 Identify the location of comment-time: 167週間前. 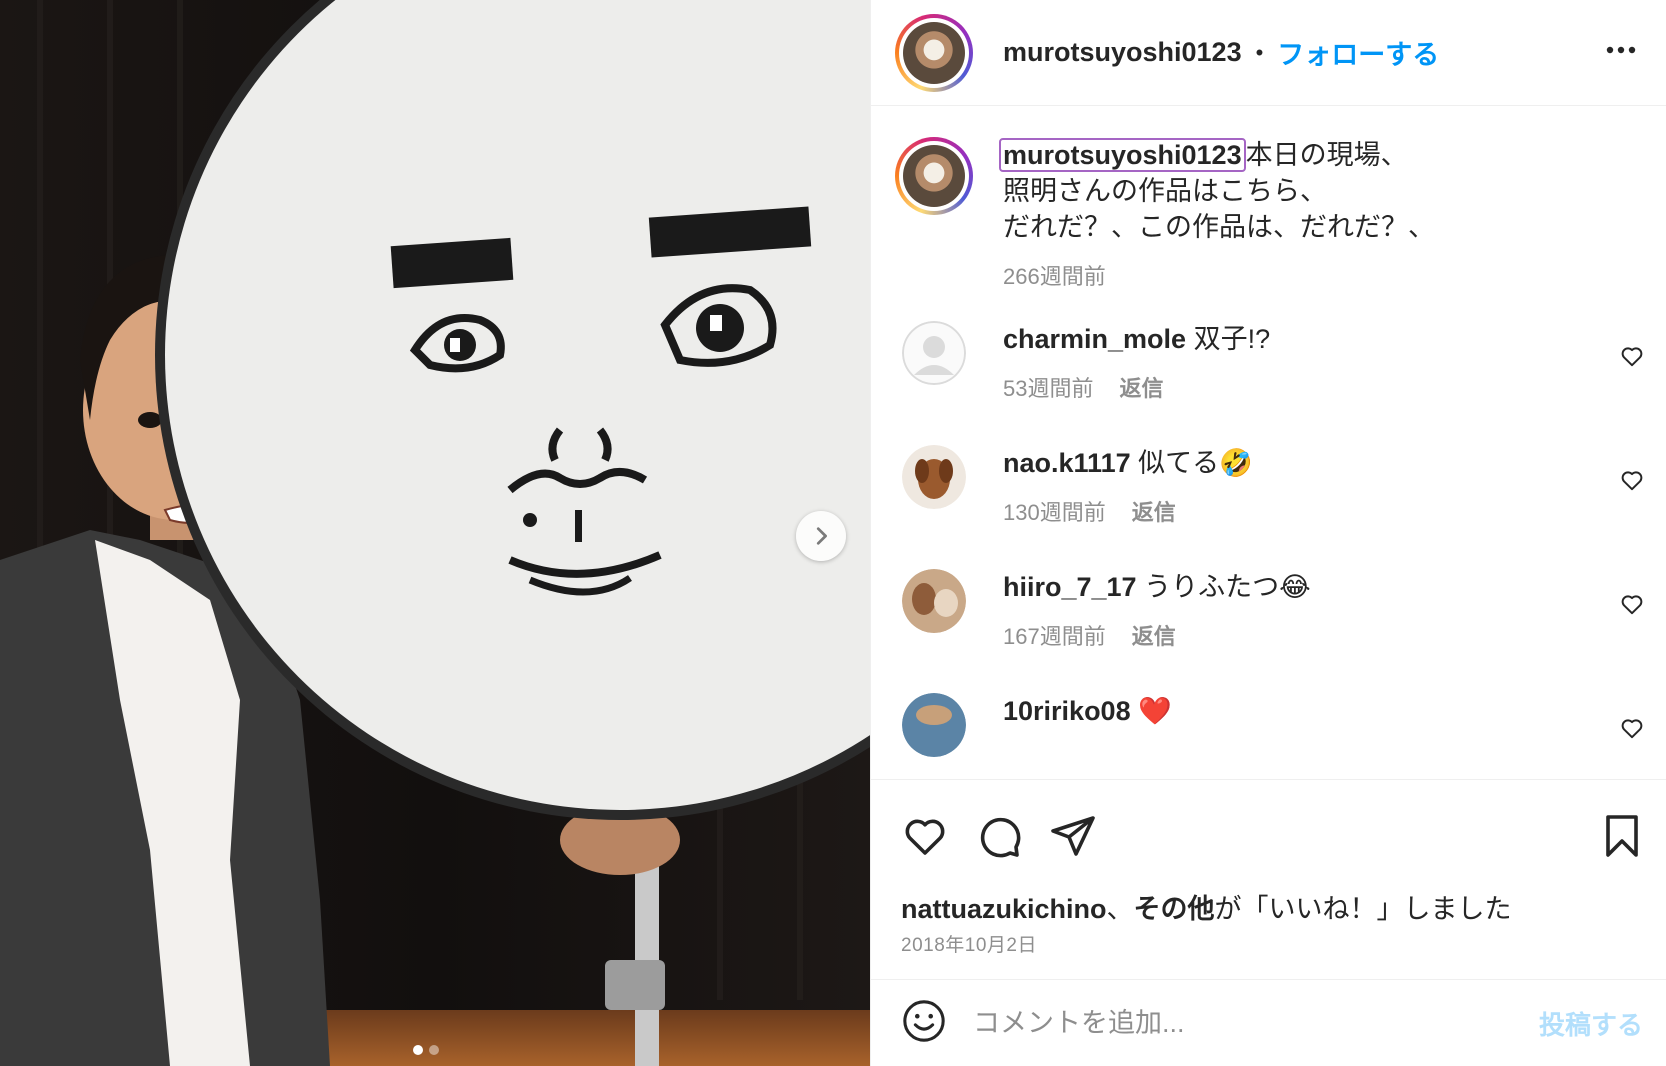
(1054, 635).